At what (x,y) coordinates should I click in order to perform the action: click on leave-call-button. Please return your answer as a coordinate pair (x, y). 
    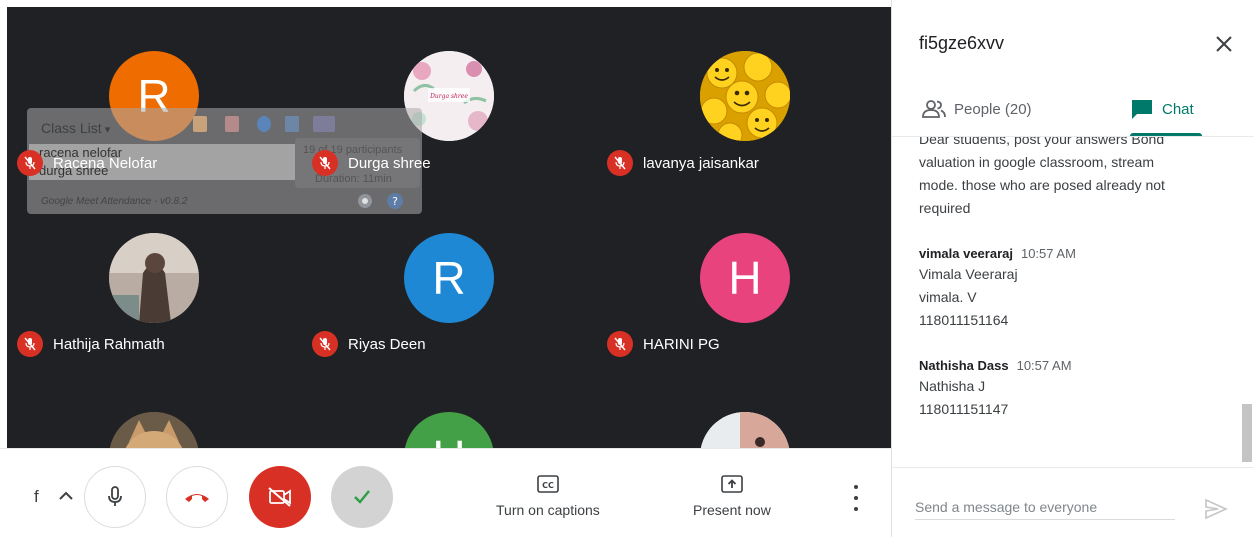
    Looking at the image, I should click on (197, 497).